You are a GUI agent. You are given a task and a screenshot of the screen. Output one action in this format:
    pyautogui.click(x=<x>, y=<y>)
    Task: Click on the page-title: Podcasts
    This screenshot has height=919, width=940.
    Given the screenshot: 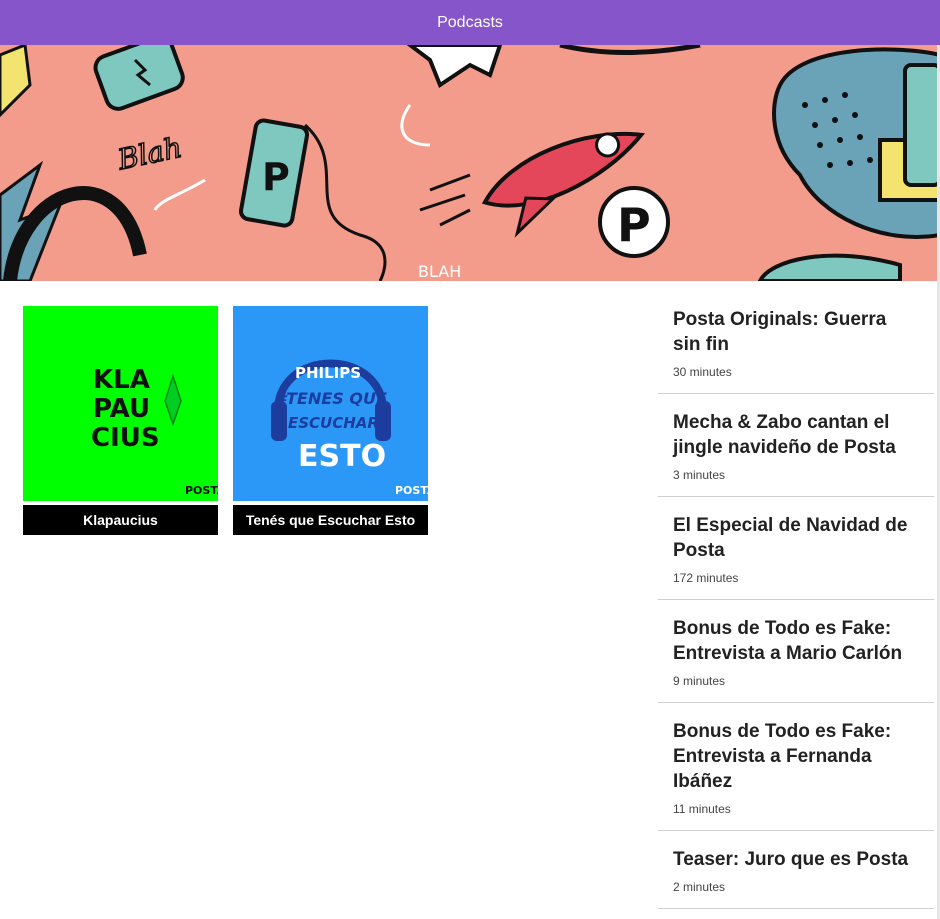 What is the action you would take?
    pyautogui.click(x=470, y=22)
    